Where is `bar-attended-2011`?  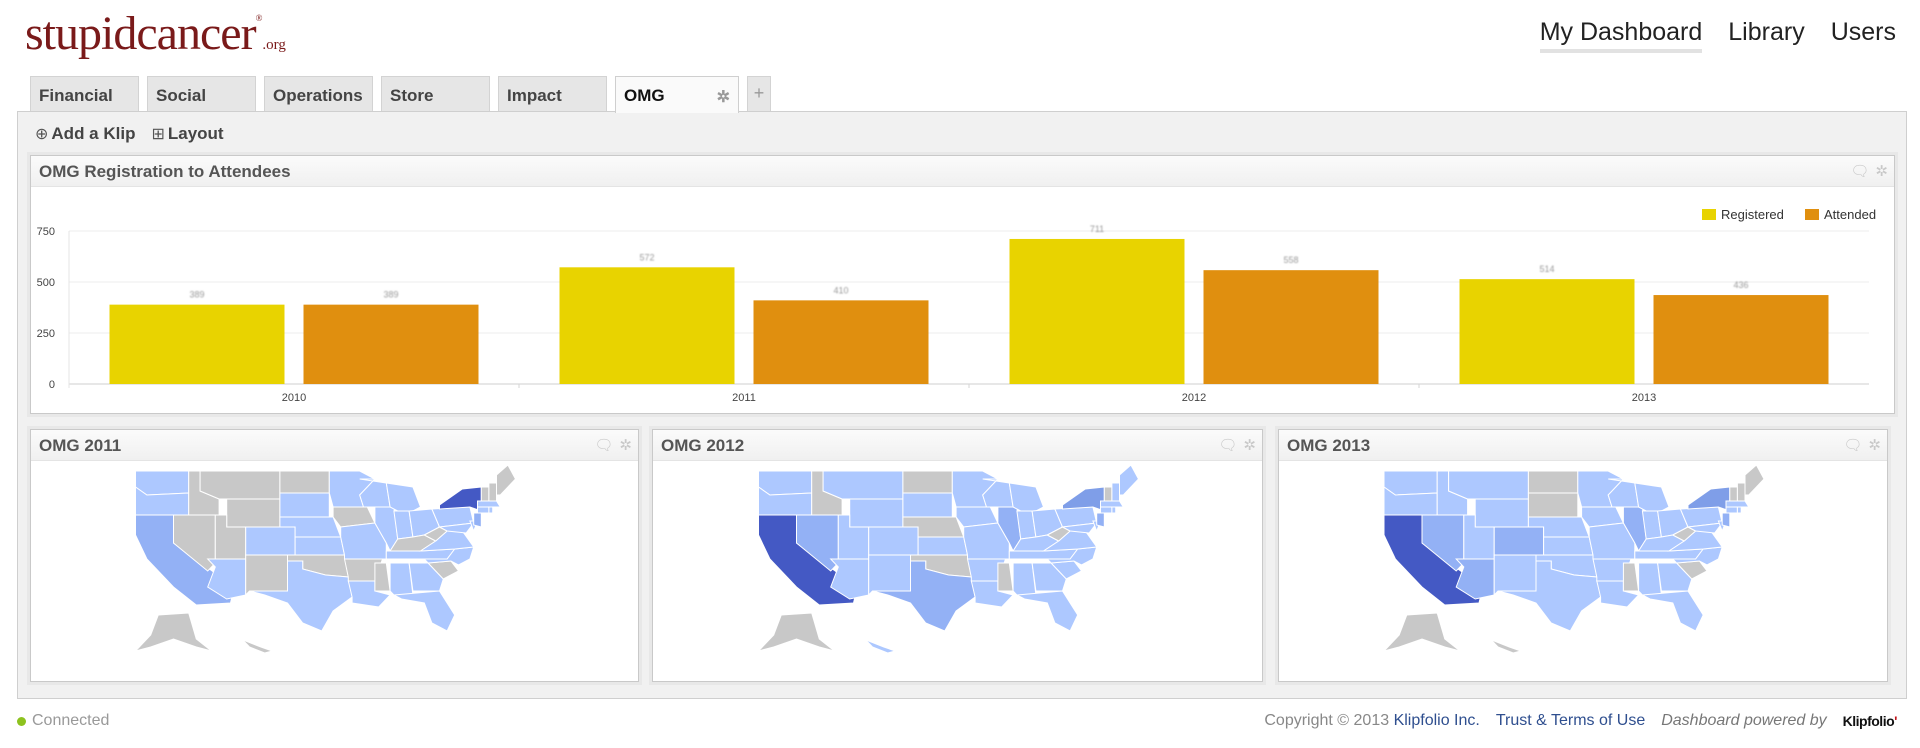
bar-attended-2011 is located at coordinates (841, 342).